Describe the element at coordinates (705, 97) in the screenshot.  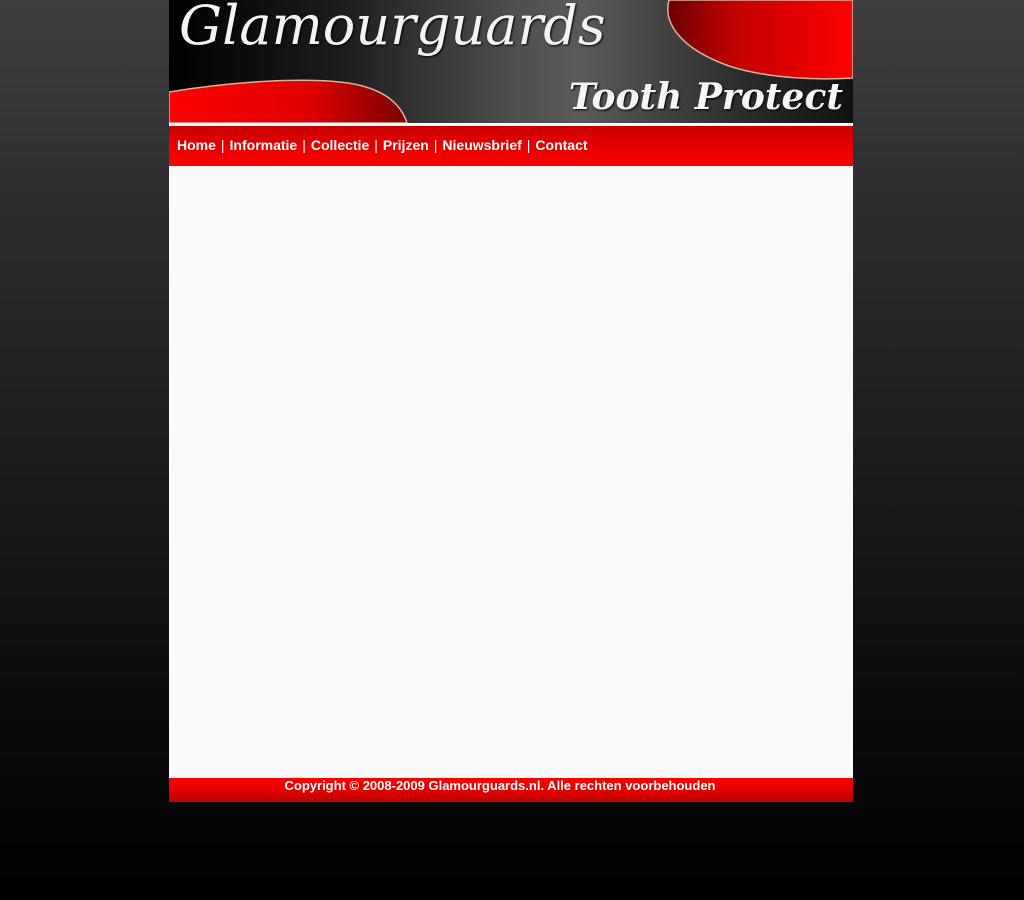
I see `site-tagline: Tooth Protect` at that location.